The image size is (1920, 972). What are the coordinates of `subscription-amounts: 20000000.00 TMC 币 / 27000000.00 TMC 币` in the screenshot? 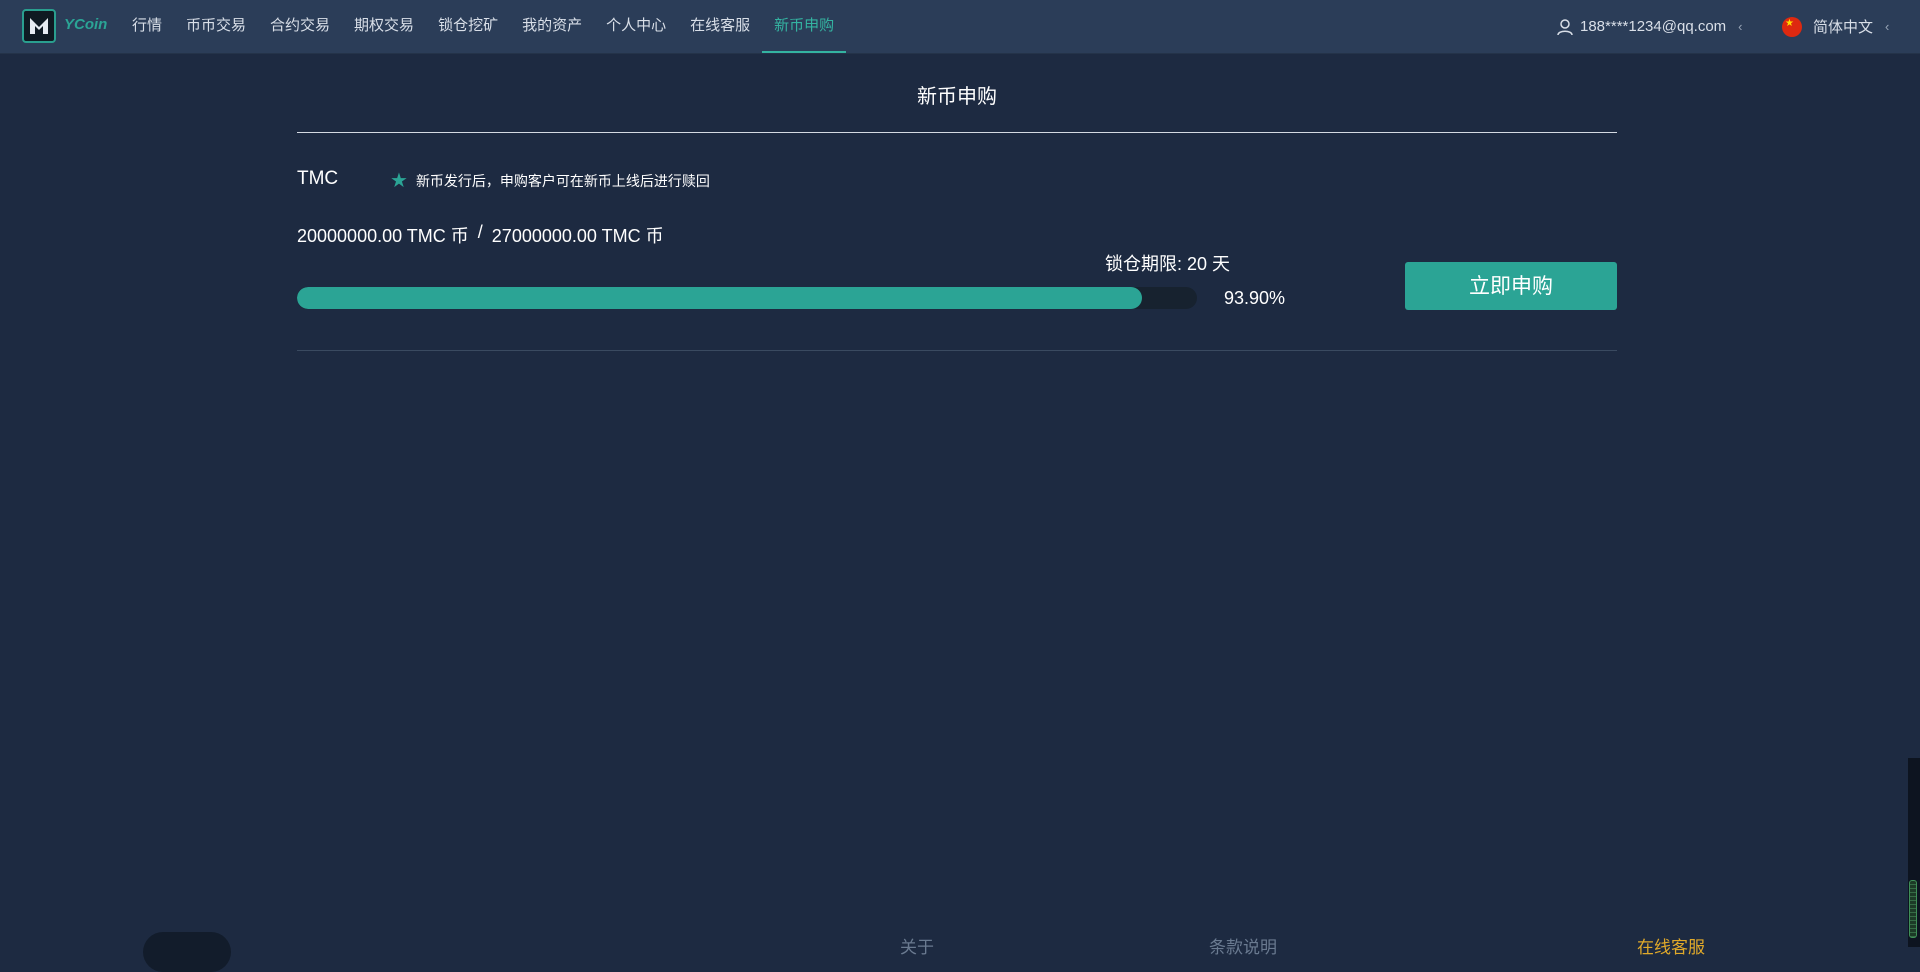 It's located at (480, 235).